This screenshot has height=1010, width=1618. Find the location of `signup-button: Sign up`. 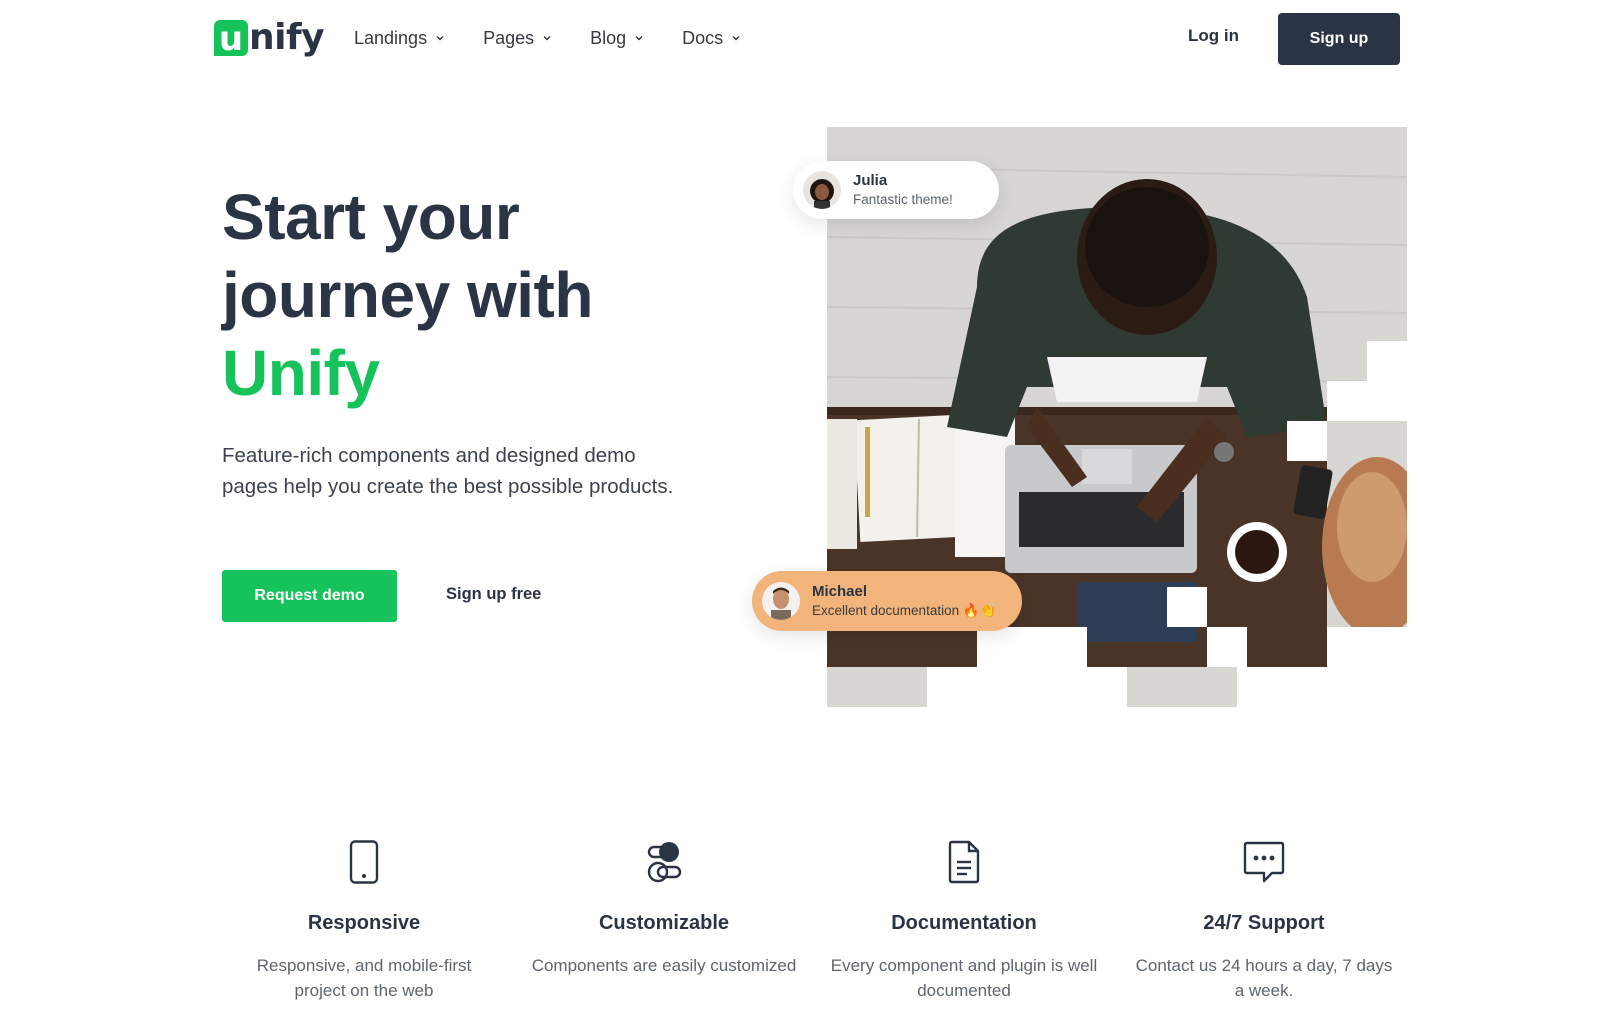

signup-button: Sign up is located at coordinates (1339, 39).